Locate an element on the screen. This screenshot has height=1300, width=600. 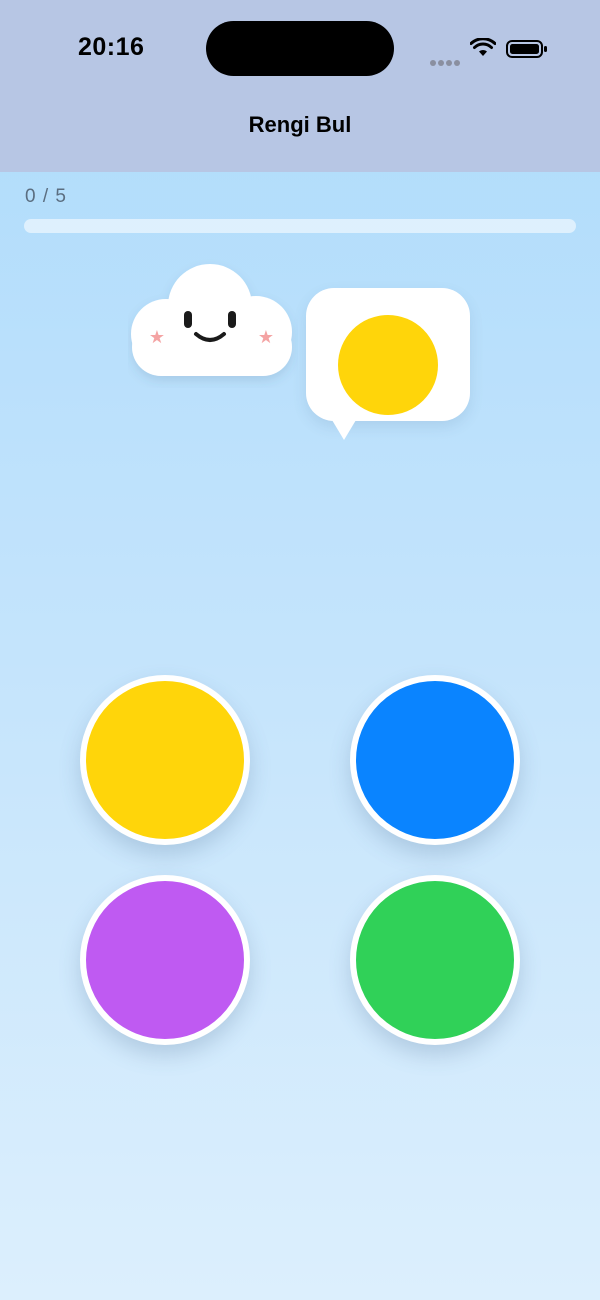
page-title: Rengi Bul is located at coordinates (300, 124).